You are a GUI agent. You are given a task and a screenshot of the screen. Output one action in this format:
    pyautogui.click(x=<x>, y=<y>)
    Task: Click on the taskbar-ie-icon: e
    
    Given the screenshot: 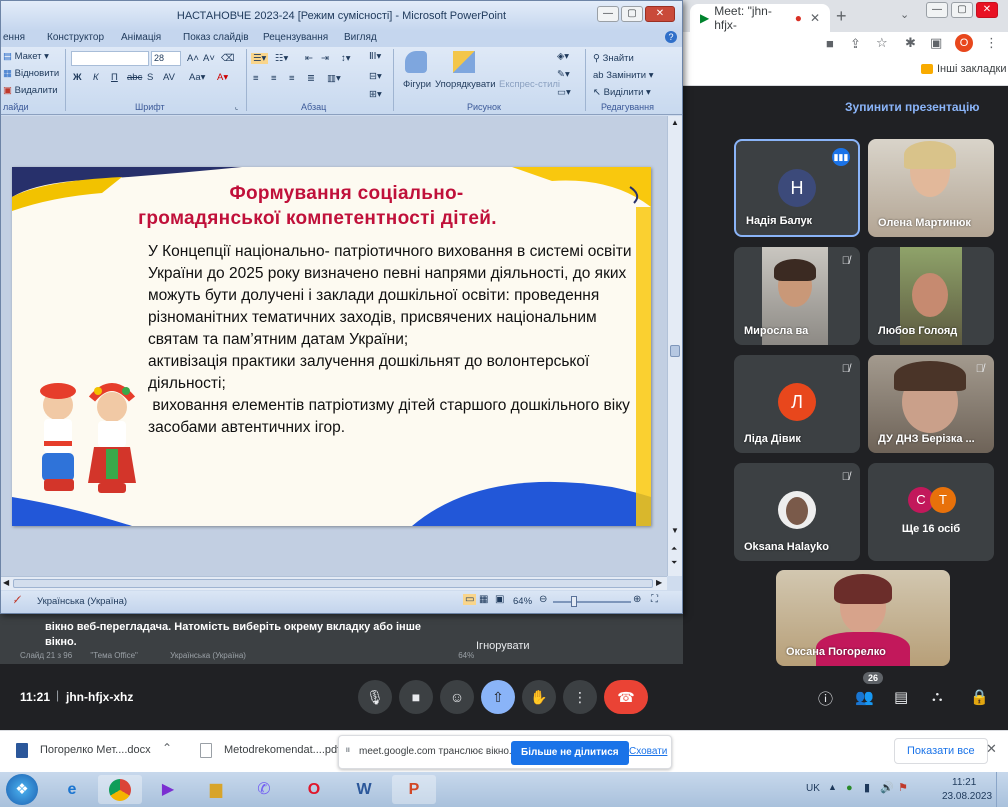 What is the action you would take?
    pyautogui.click(x=72, y=789)
    